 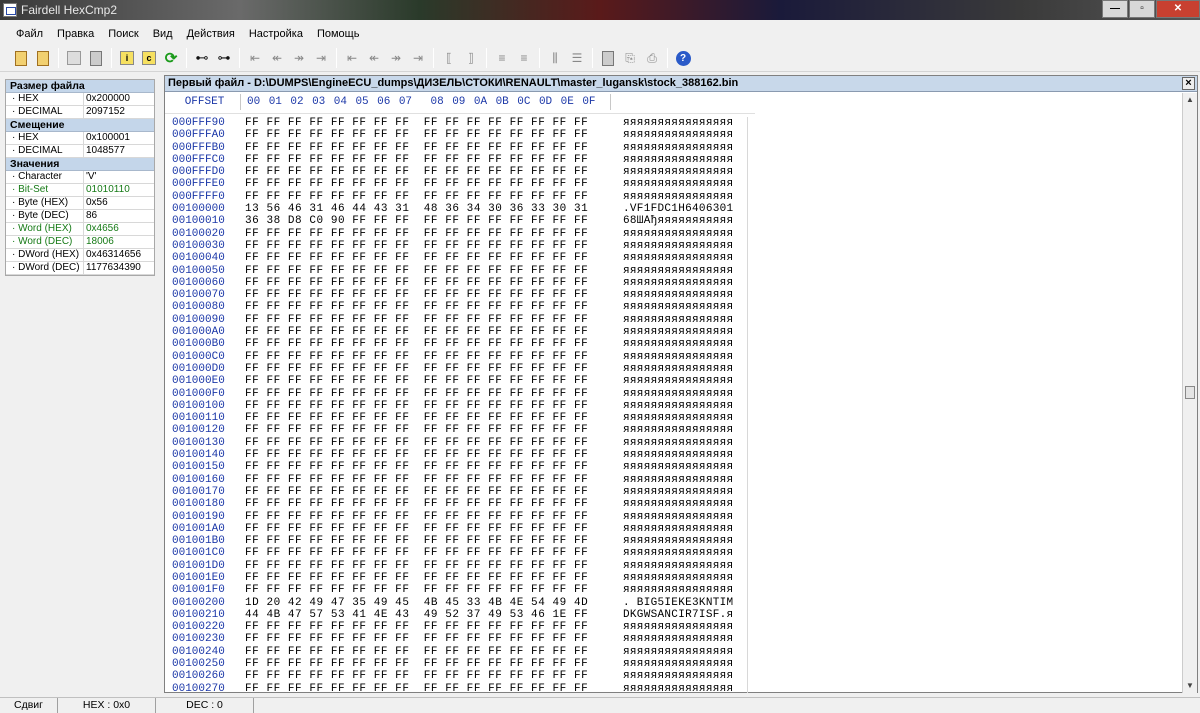 I want to click on refresh-icon: ⟳, so click(x=171, y=58).